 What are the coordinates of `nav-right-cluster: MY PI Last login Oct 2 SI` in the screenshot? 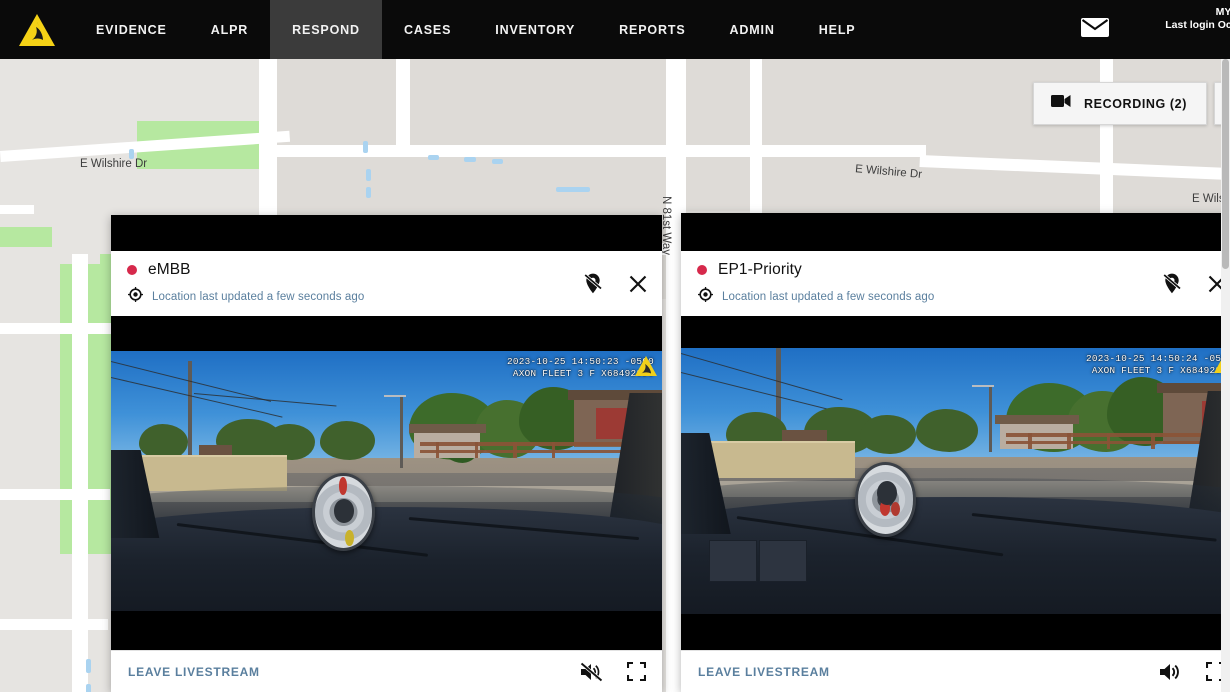 It's located at (1155, 29).